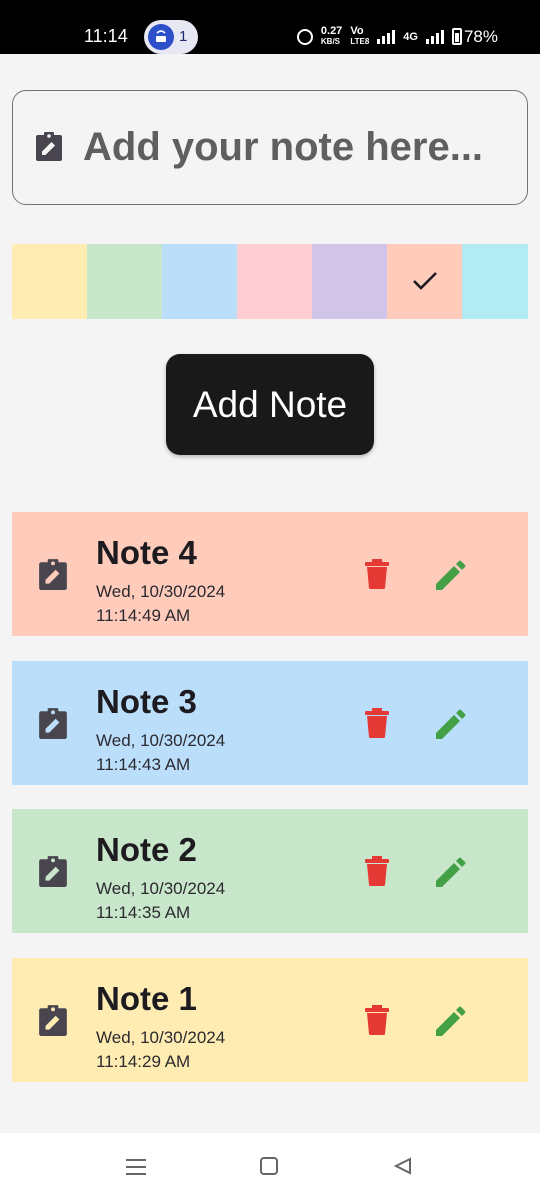  I want to click on note-timestamp: Wed, 10/30/2024 11:14:35 AM, so click(160, 901).